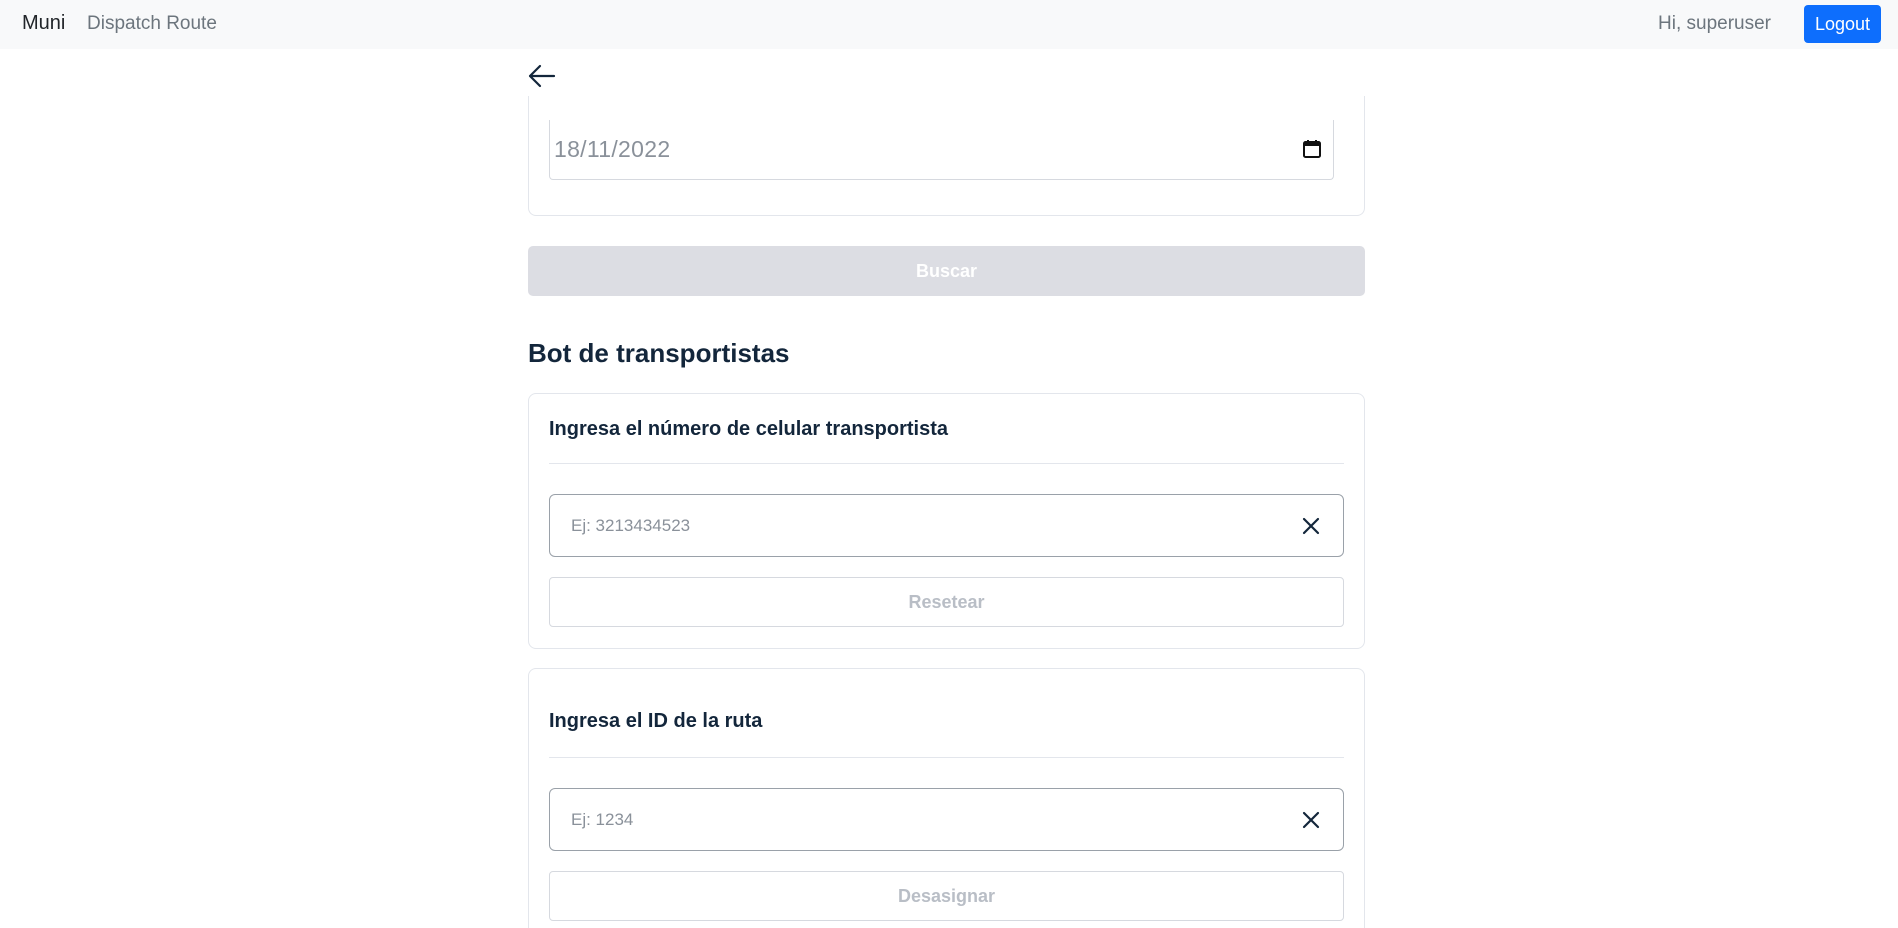 This screenshot has height=928, width=1898. Describe the element at coordinates (542, 76) in the screenshot. I see `arrow-left-icon` at that location.